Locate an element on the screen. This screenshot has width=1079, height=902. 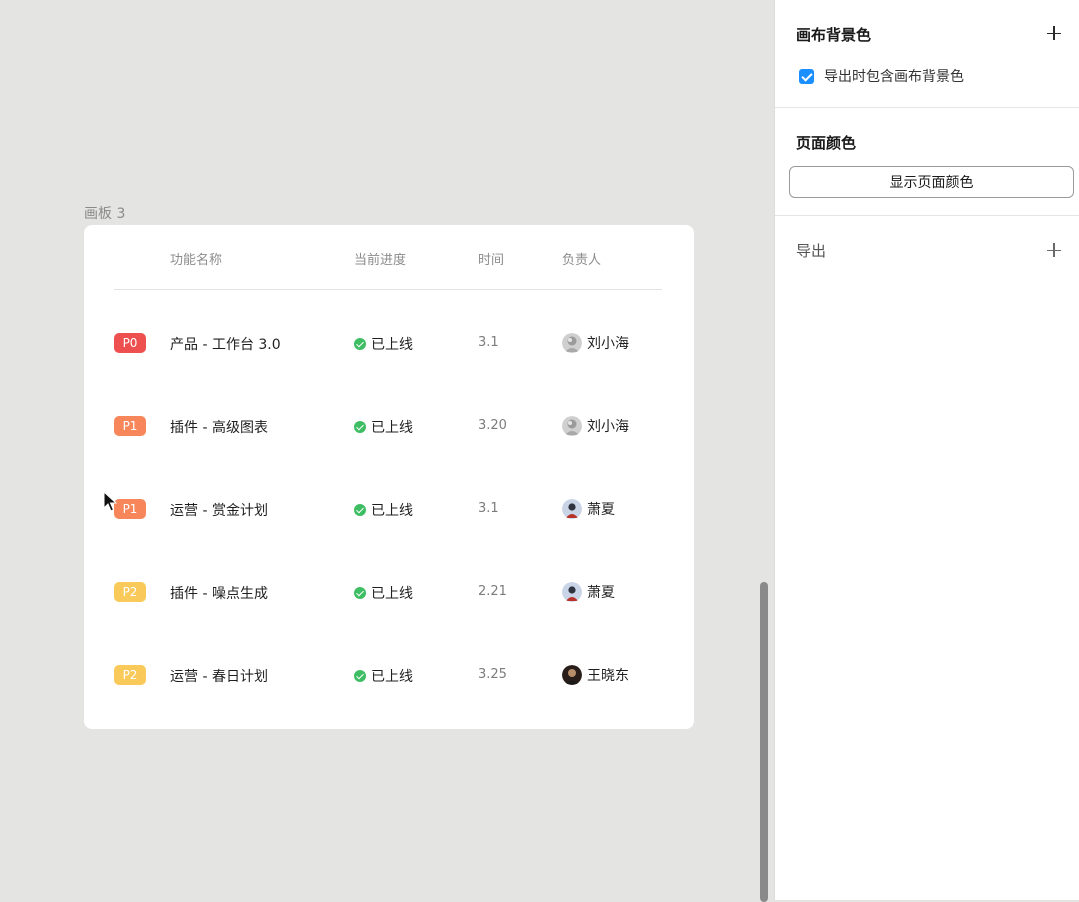
include-canvas-bg-checkbox is located at coordinates (806, 76).